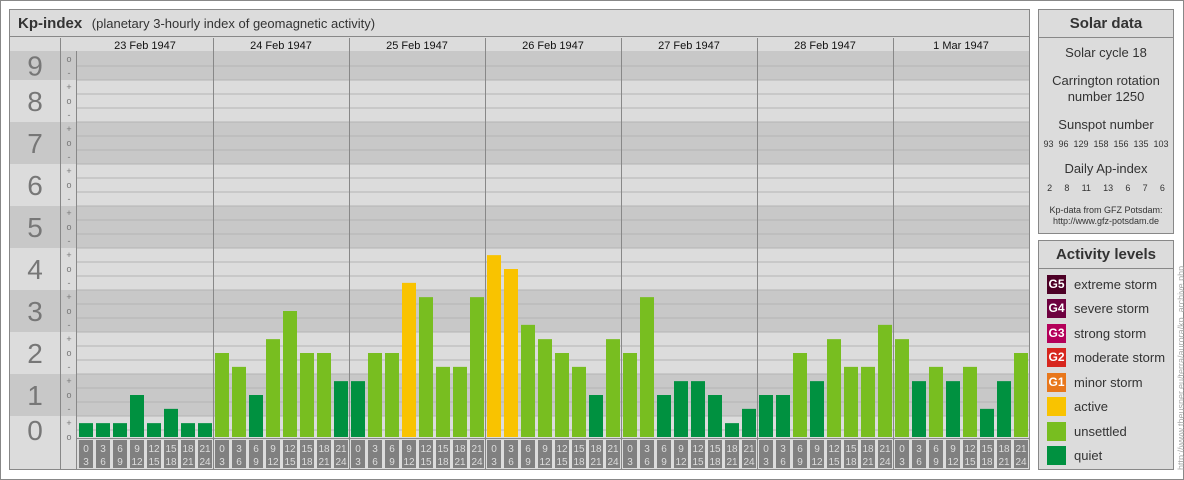  Describe the element at coordinates (281, 46) in the screenshot. I see `day-label: 24 Feb 1947` at that location.